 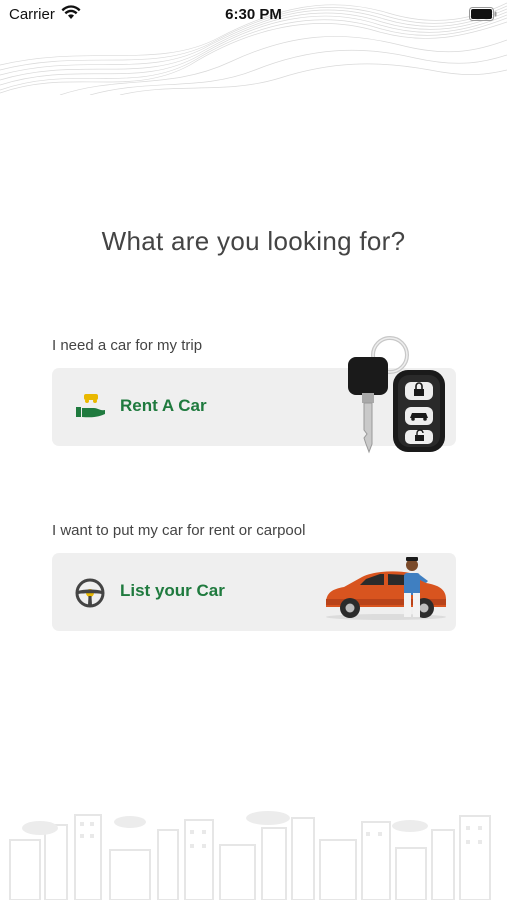 I want to click on battery-icon, so click(x=483, y=14).